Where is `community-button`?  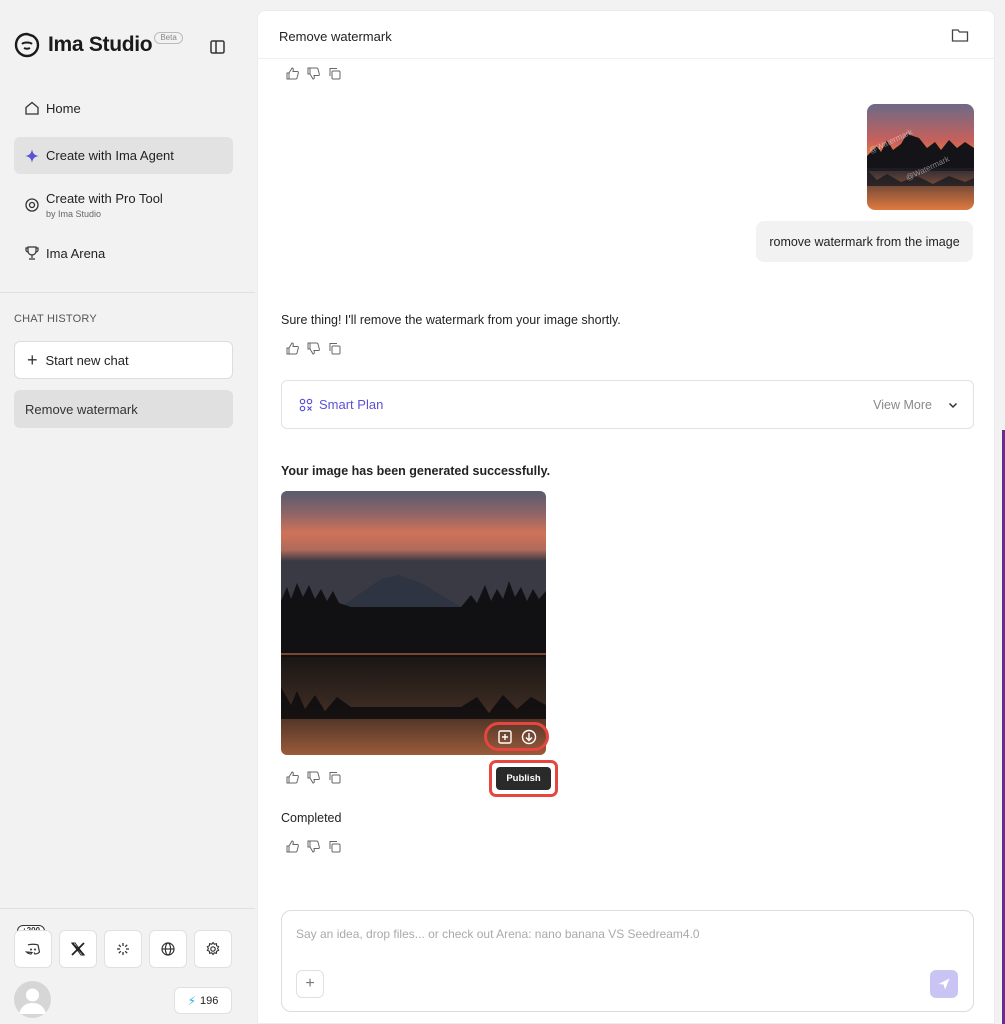
community-button is located at coordinates (123, 949).